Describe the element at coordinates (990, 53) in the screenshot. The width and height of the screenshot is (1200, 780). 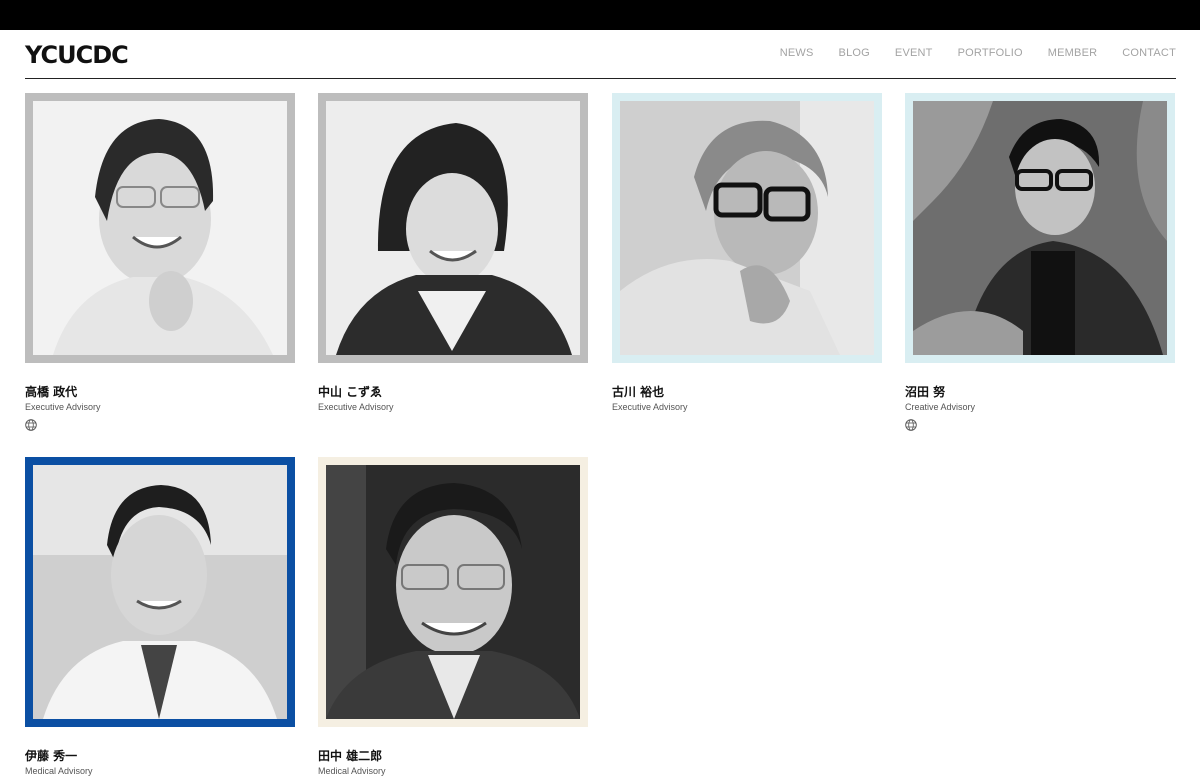
I see `nav-portfolio: PORTFOLIO` at that location.